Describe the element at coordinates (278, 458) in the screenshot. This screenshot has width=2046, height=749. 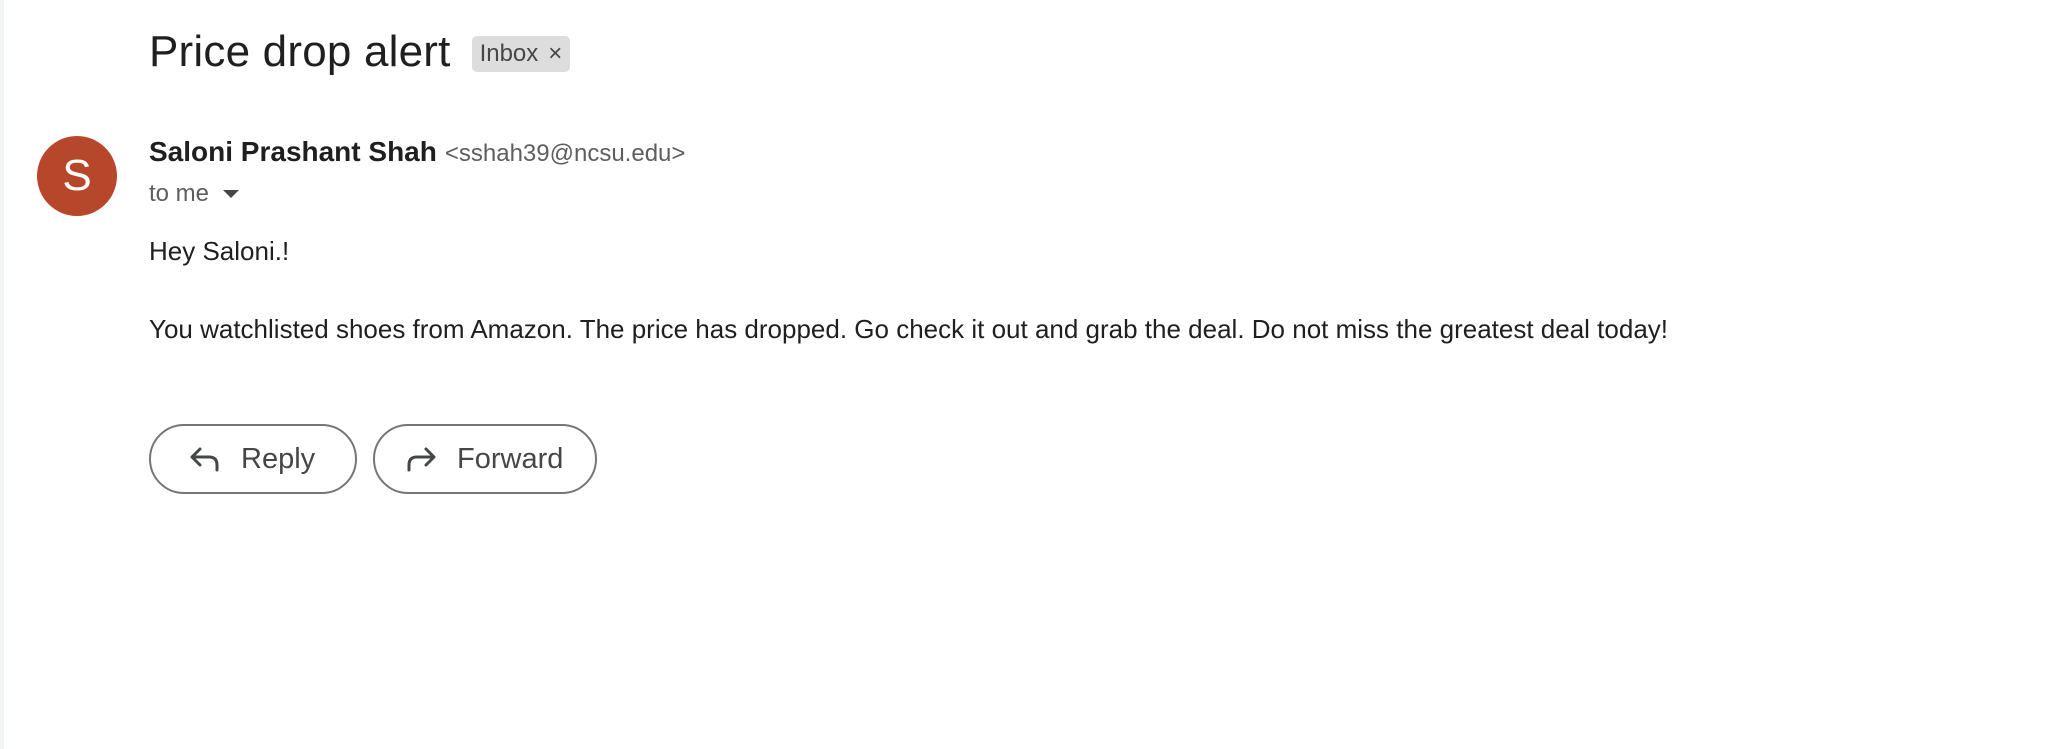
I see `reply-label: Reply` at that location.